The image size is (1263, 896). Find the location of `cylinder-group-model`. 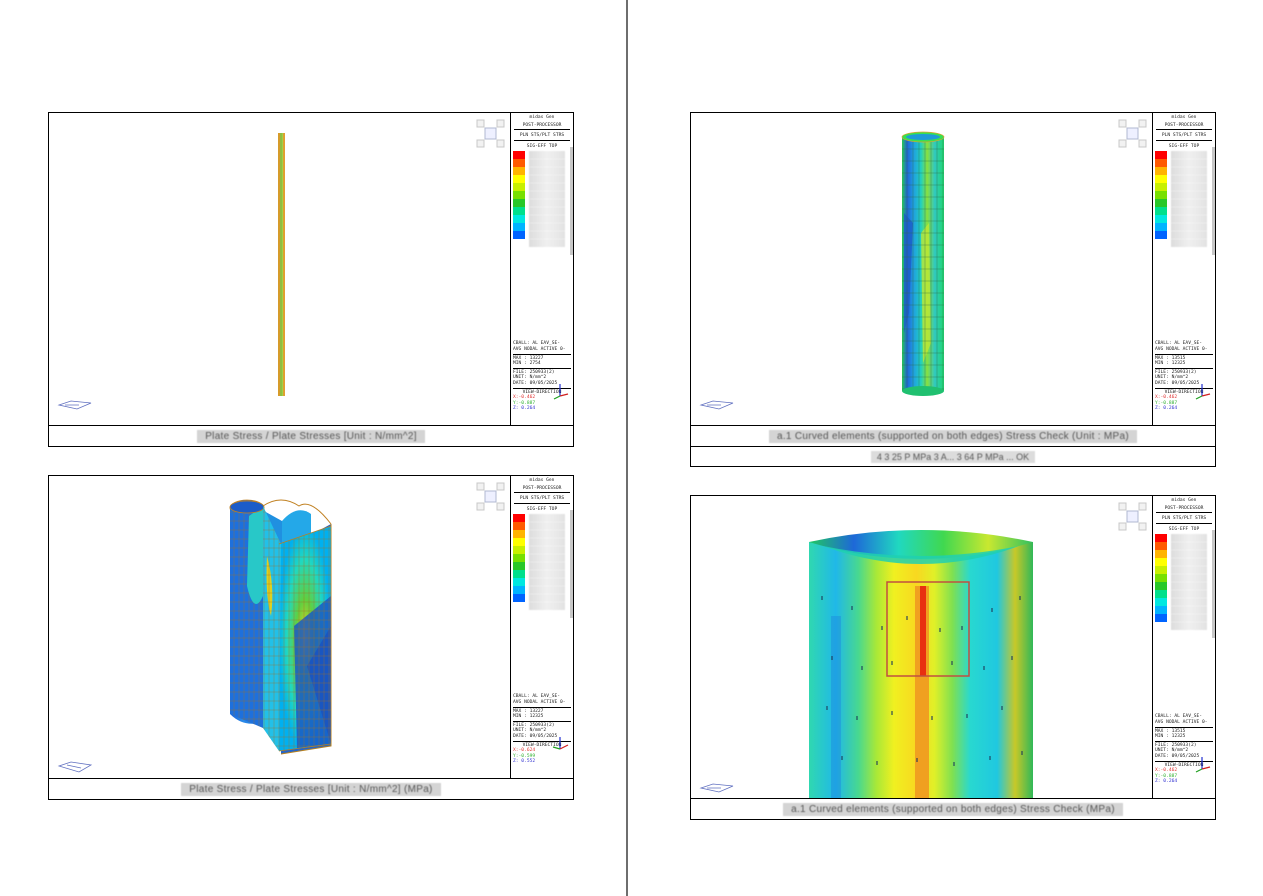

cylinder-group-model is located at coordinates (280, 627).